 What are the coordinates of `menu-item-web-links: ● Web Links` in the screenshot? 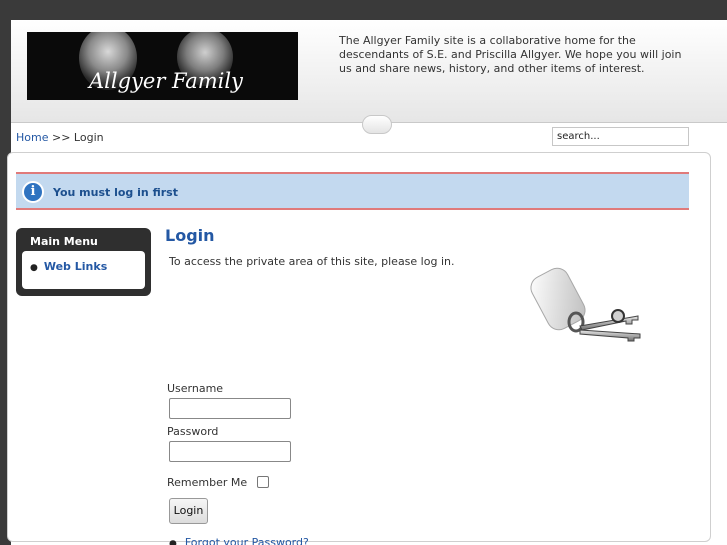 It's located at (68, 266).